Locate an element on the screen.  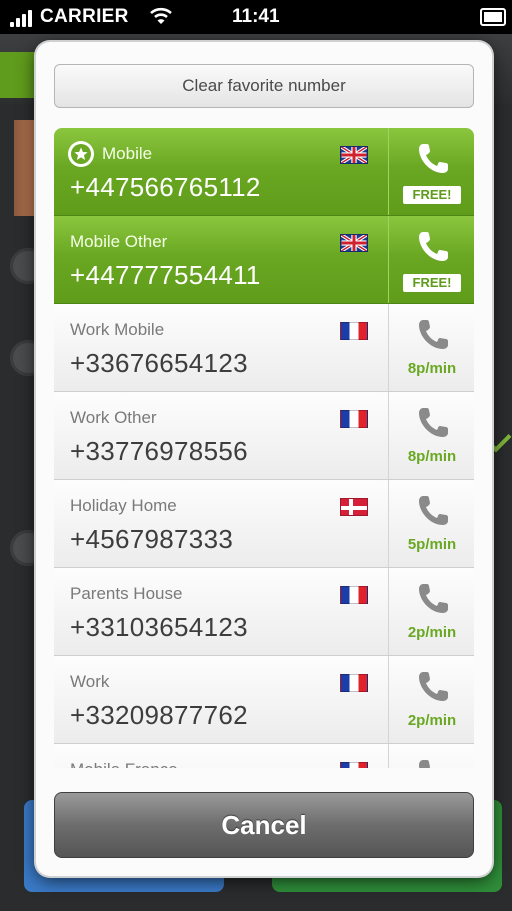
number-label: Holiday Home is located at coordinates (123, 505).